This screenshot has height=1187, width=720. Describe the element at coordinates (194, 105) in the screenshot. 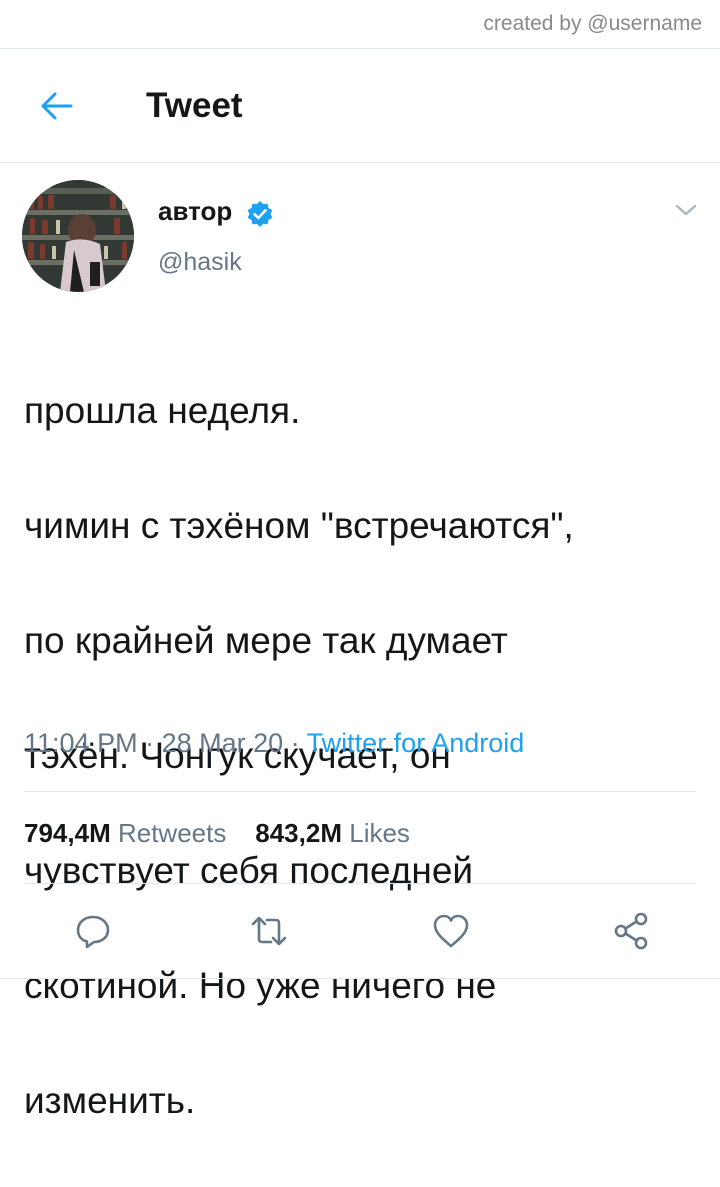

I see `page-title: Tweet` at that location.